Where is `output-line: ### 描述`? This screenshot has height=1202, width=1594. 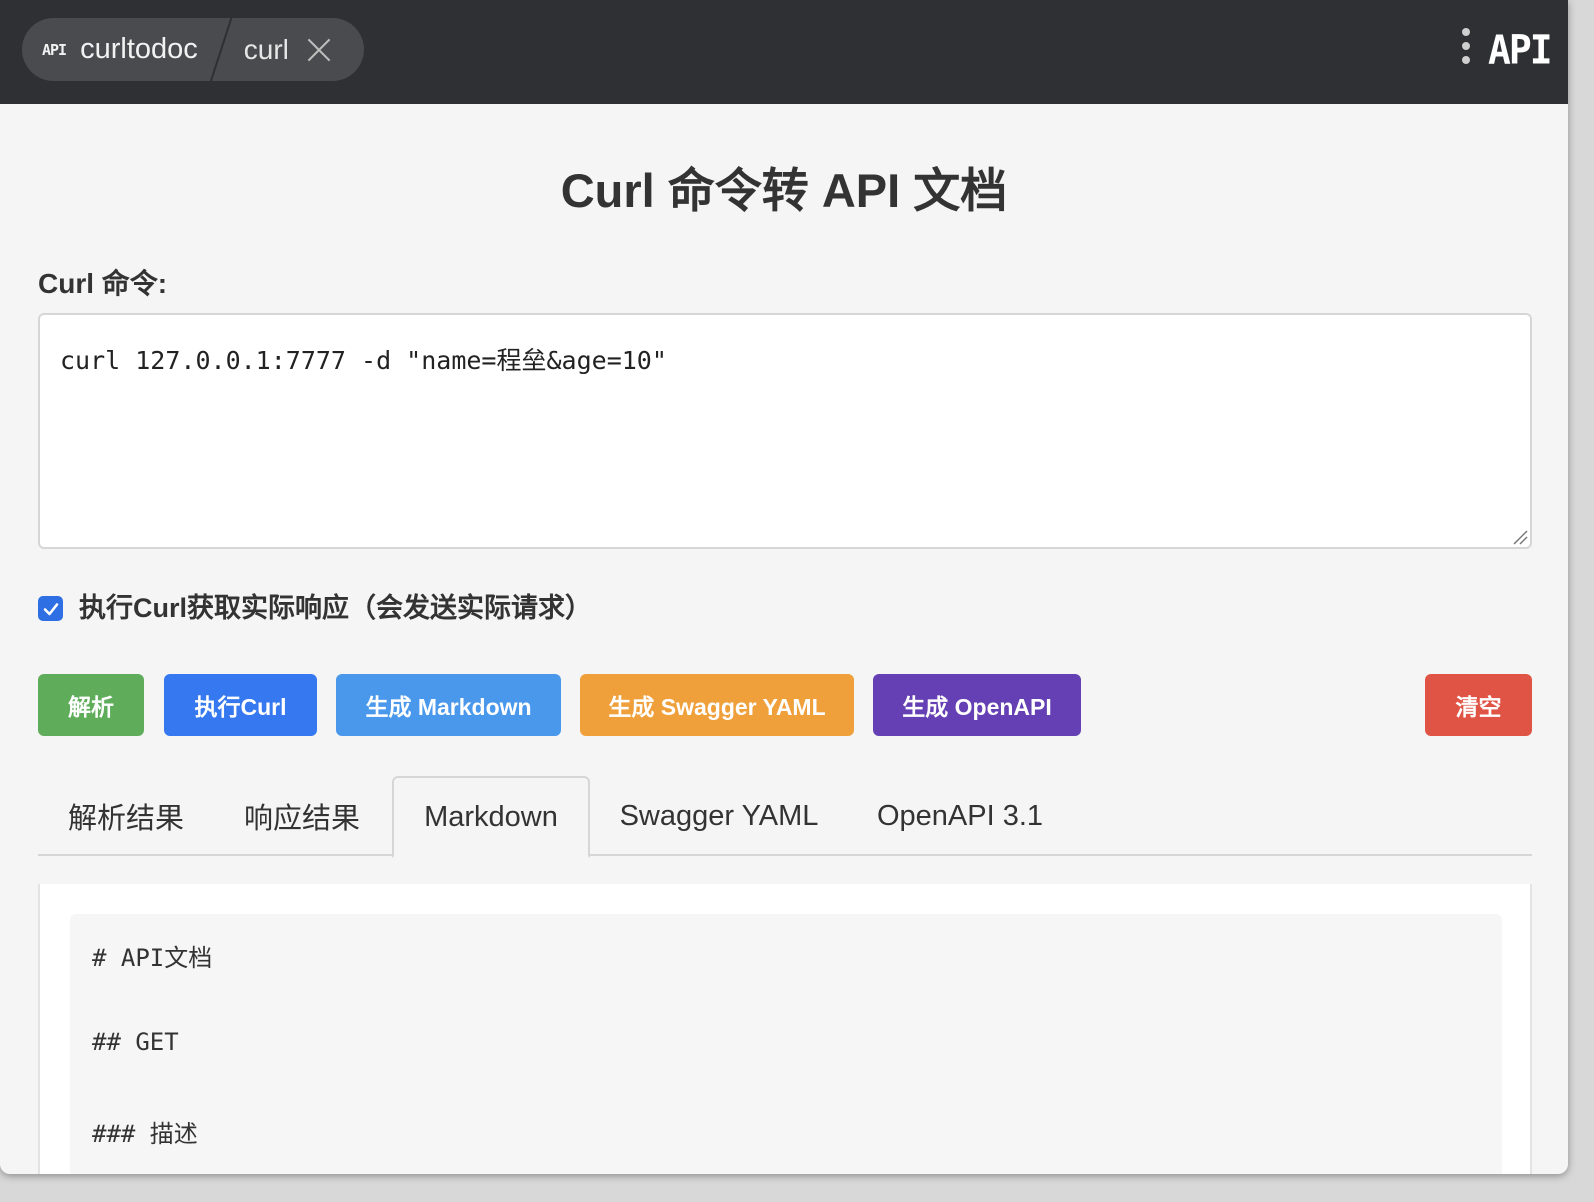
output-line: ### 描述 is located at coordinates (145, 1134).